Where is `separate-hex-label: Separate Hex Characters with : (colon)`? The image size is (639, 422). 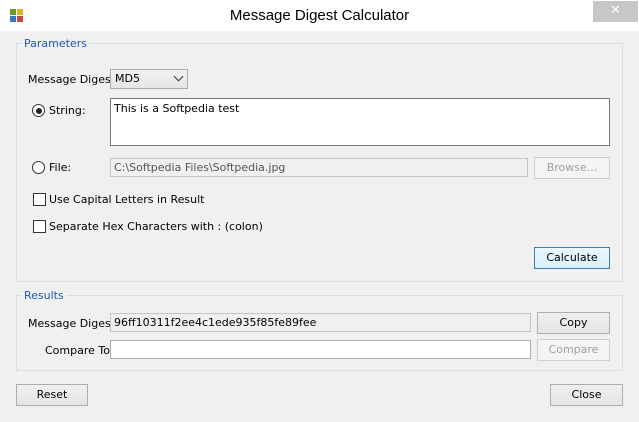
separate-hex-label: Separate Hex Characters with : (colon) is located at coordinates (156, 226).